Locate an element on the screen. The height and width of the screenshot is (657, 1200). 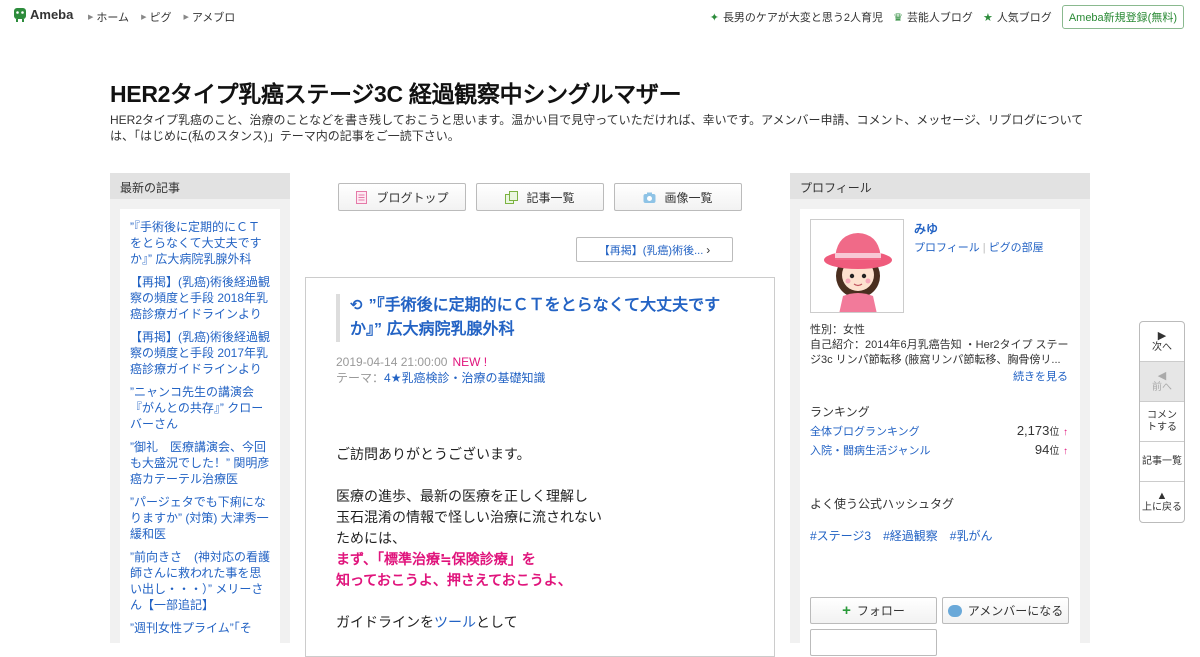
recent-entry: ”ニャンコ先生の講演会『がんとの共存』” クローバーさん is located at coordinates (200, 408).